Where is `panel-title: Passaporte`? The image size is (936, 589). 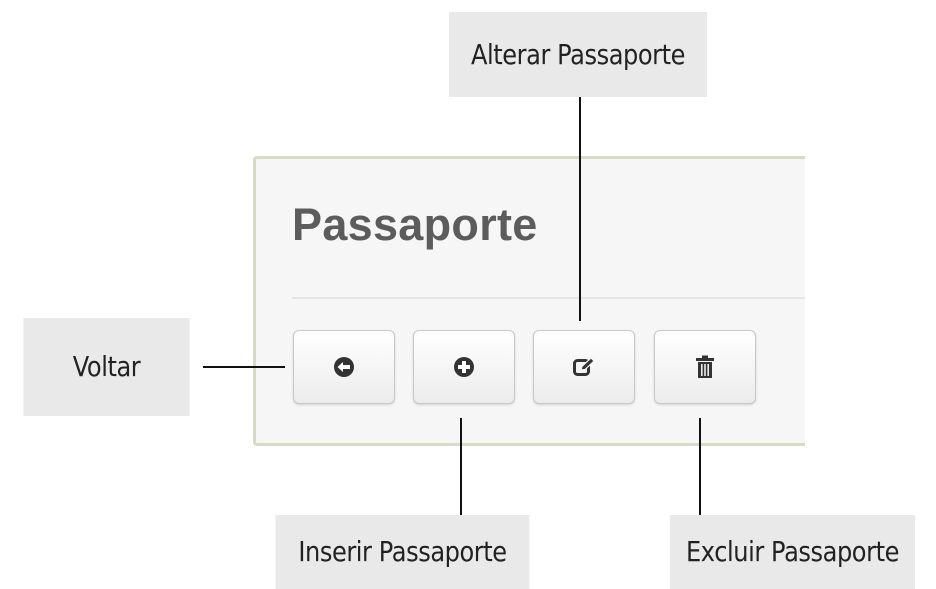 panel-title: Passaporte is located at coordinates (415, 224).